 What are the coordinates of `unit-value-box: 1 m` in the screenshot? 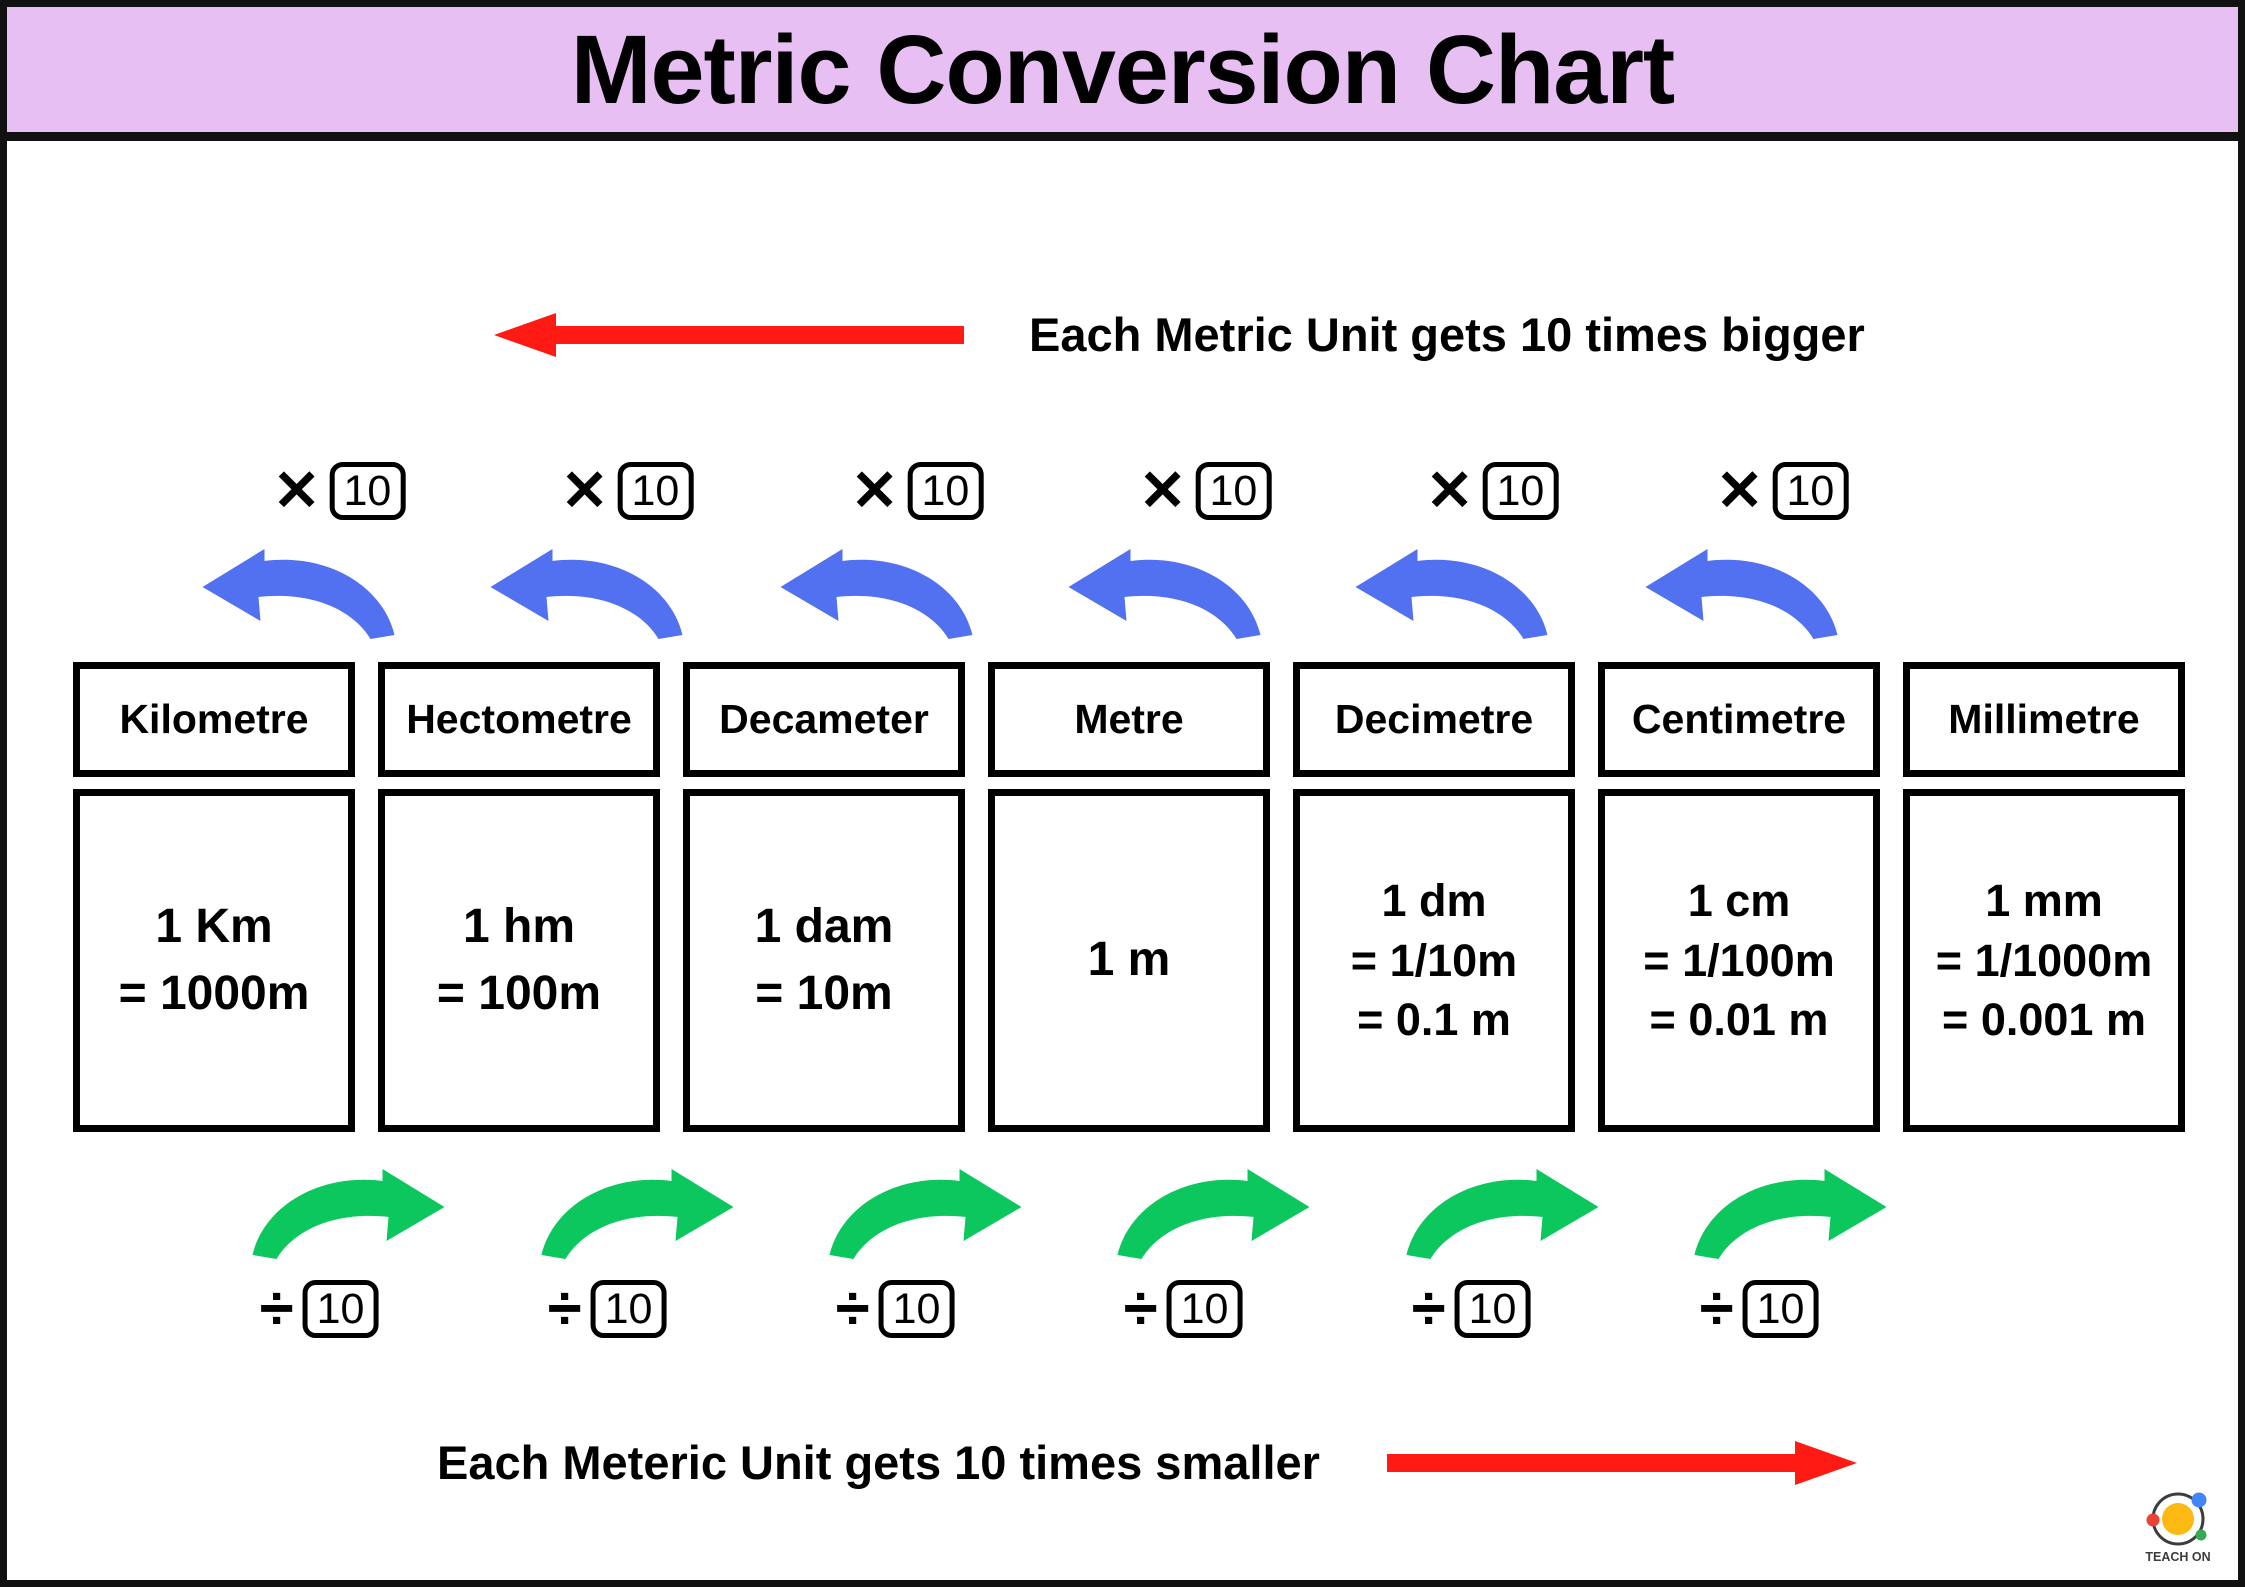 It's located at (1129, 960).